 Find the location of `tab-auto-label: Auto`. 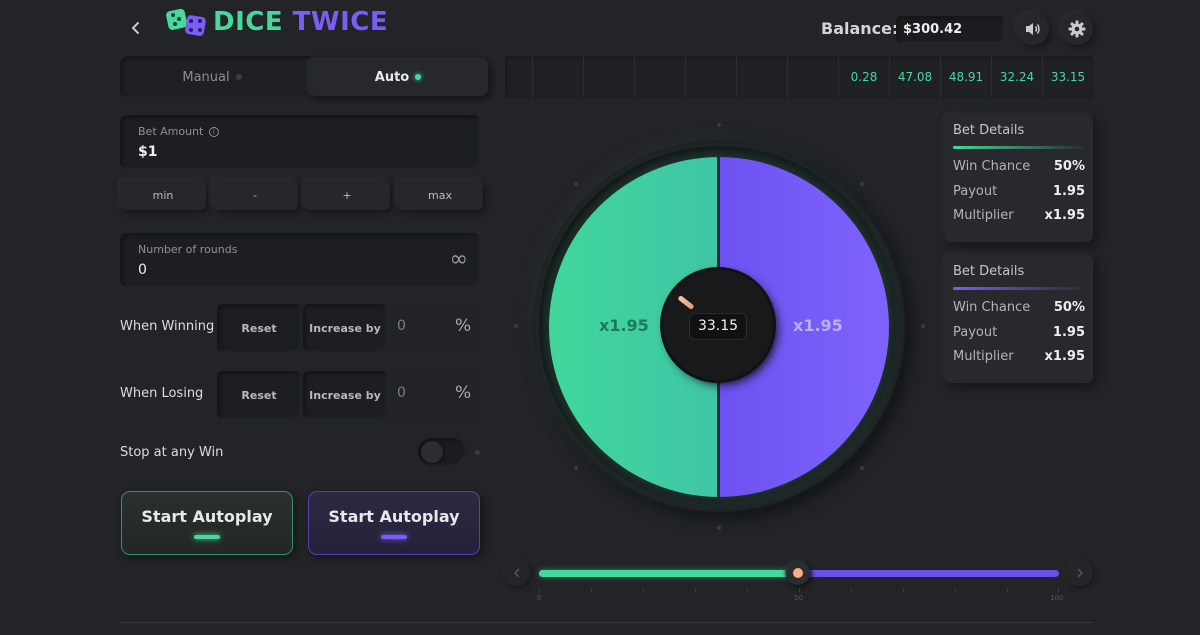

tab-auto-label: Auto is located at coordinates (392, 77).